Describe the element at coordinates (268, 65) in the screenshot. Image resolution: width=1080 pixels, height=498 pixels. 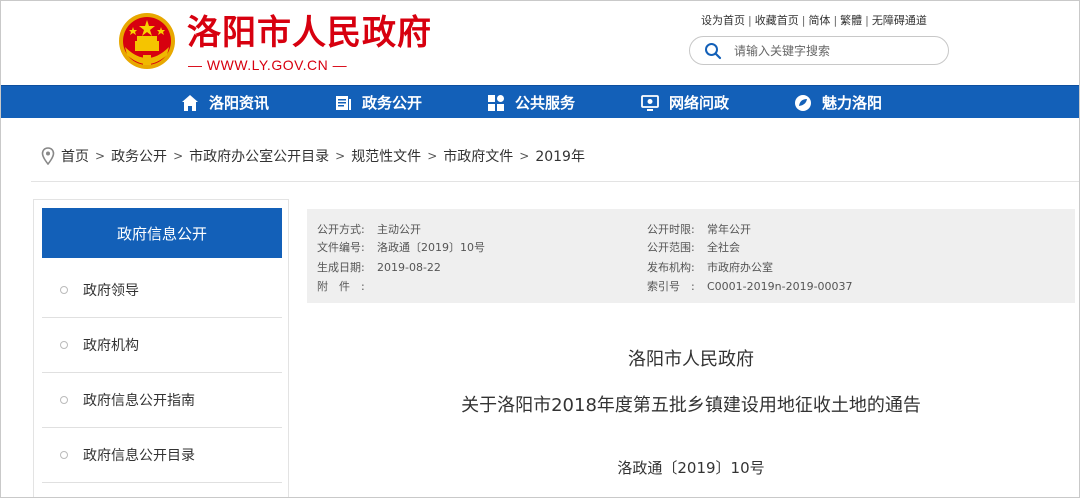
I see `site-url: — WWW.LY.GOV.CN —` at that location.